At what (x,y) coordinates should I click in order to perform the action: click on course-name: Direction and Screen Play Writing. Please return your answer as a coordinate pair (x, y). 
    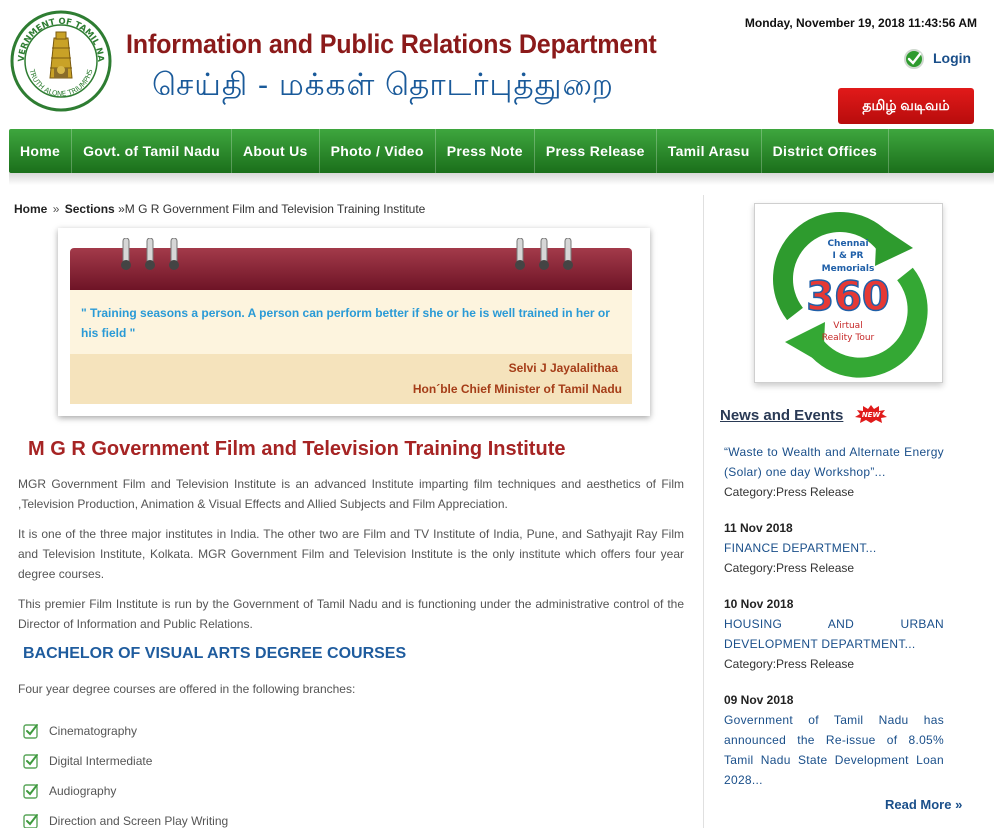
    Looking at the image, I should click on (139, 821).